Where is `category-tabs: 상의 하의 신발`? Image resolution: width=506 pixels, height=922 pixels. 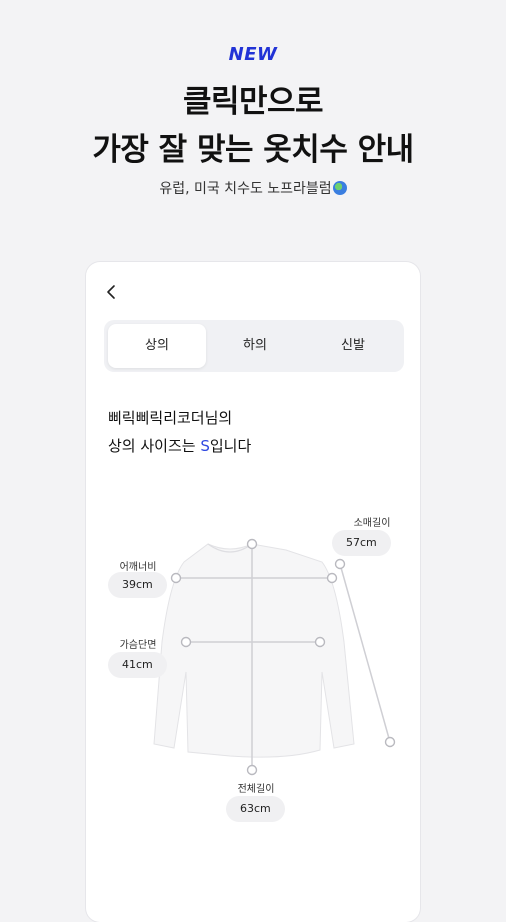
category-tabs: 상의 하의 신발 is located at coordinates (254, 346).